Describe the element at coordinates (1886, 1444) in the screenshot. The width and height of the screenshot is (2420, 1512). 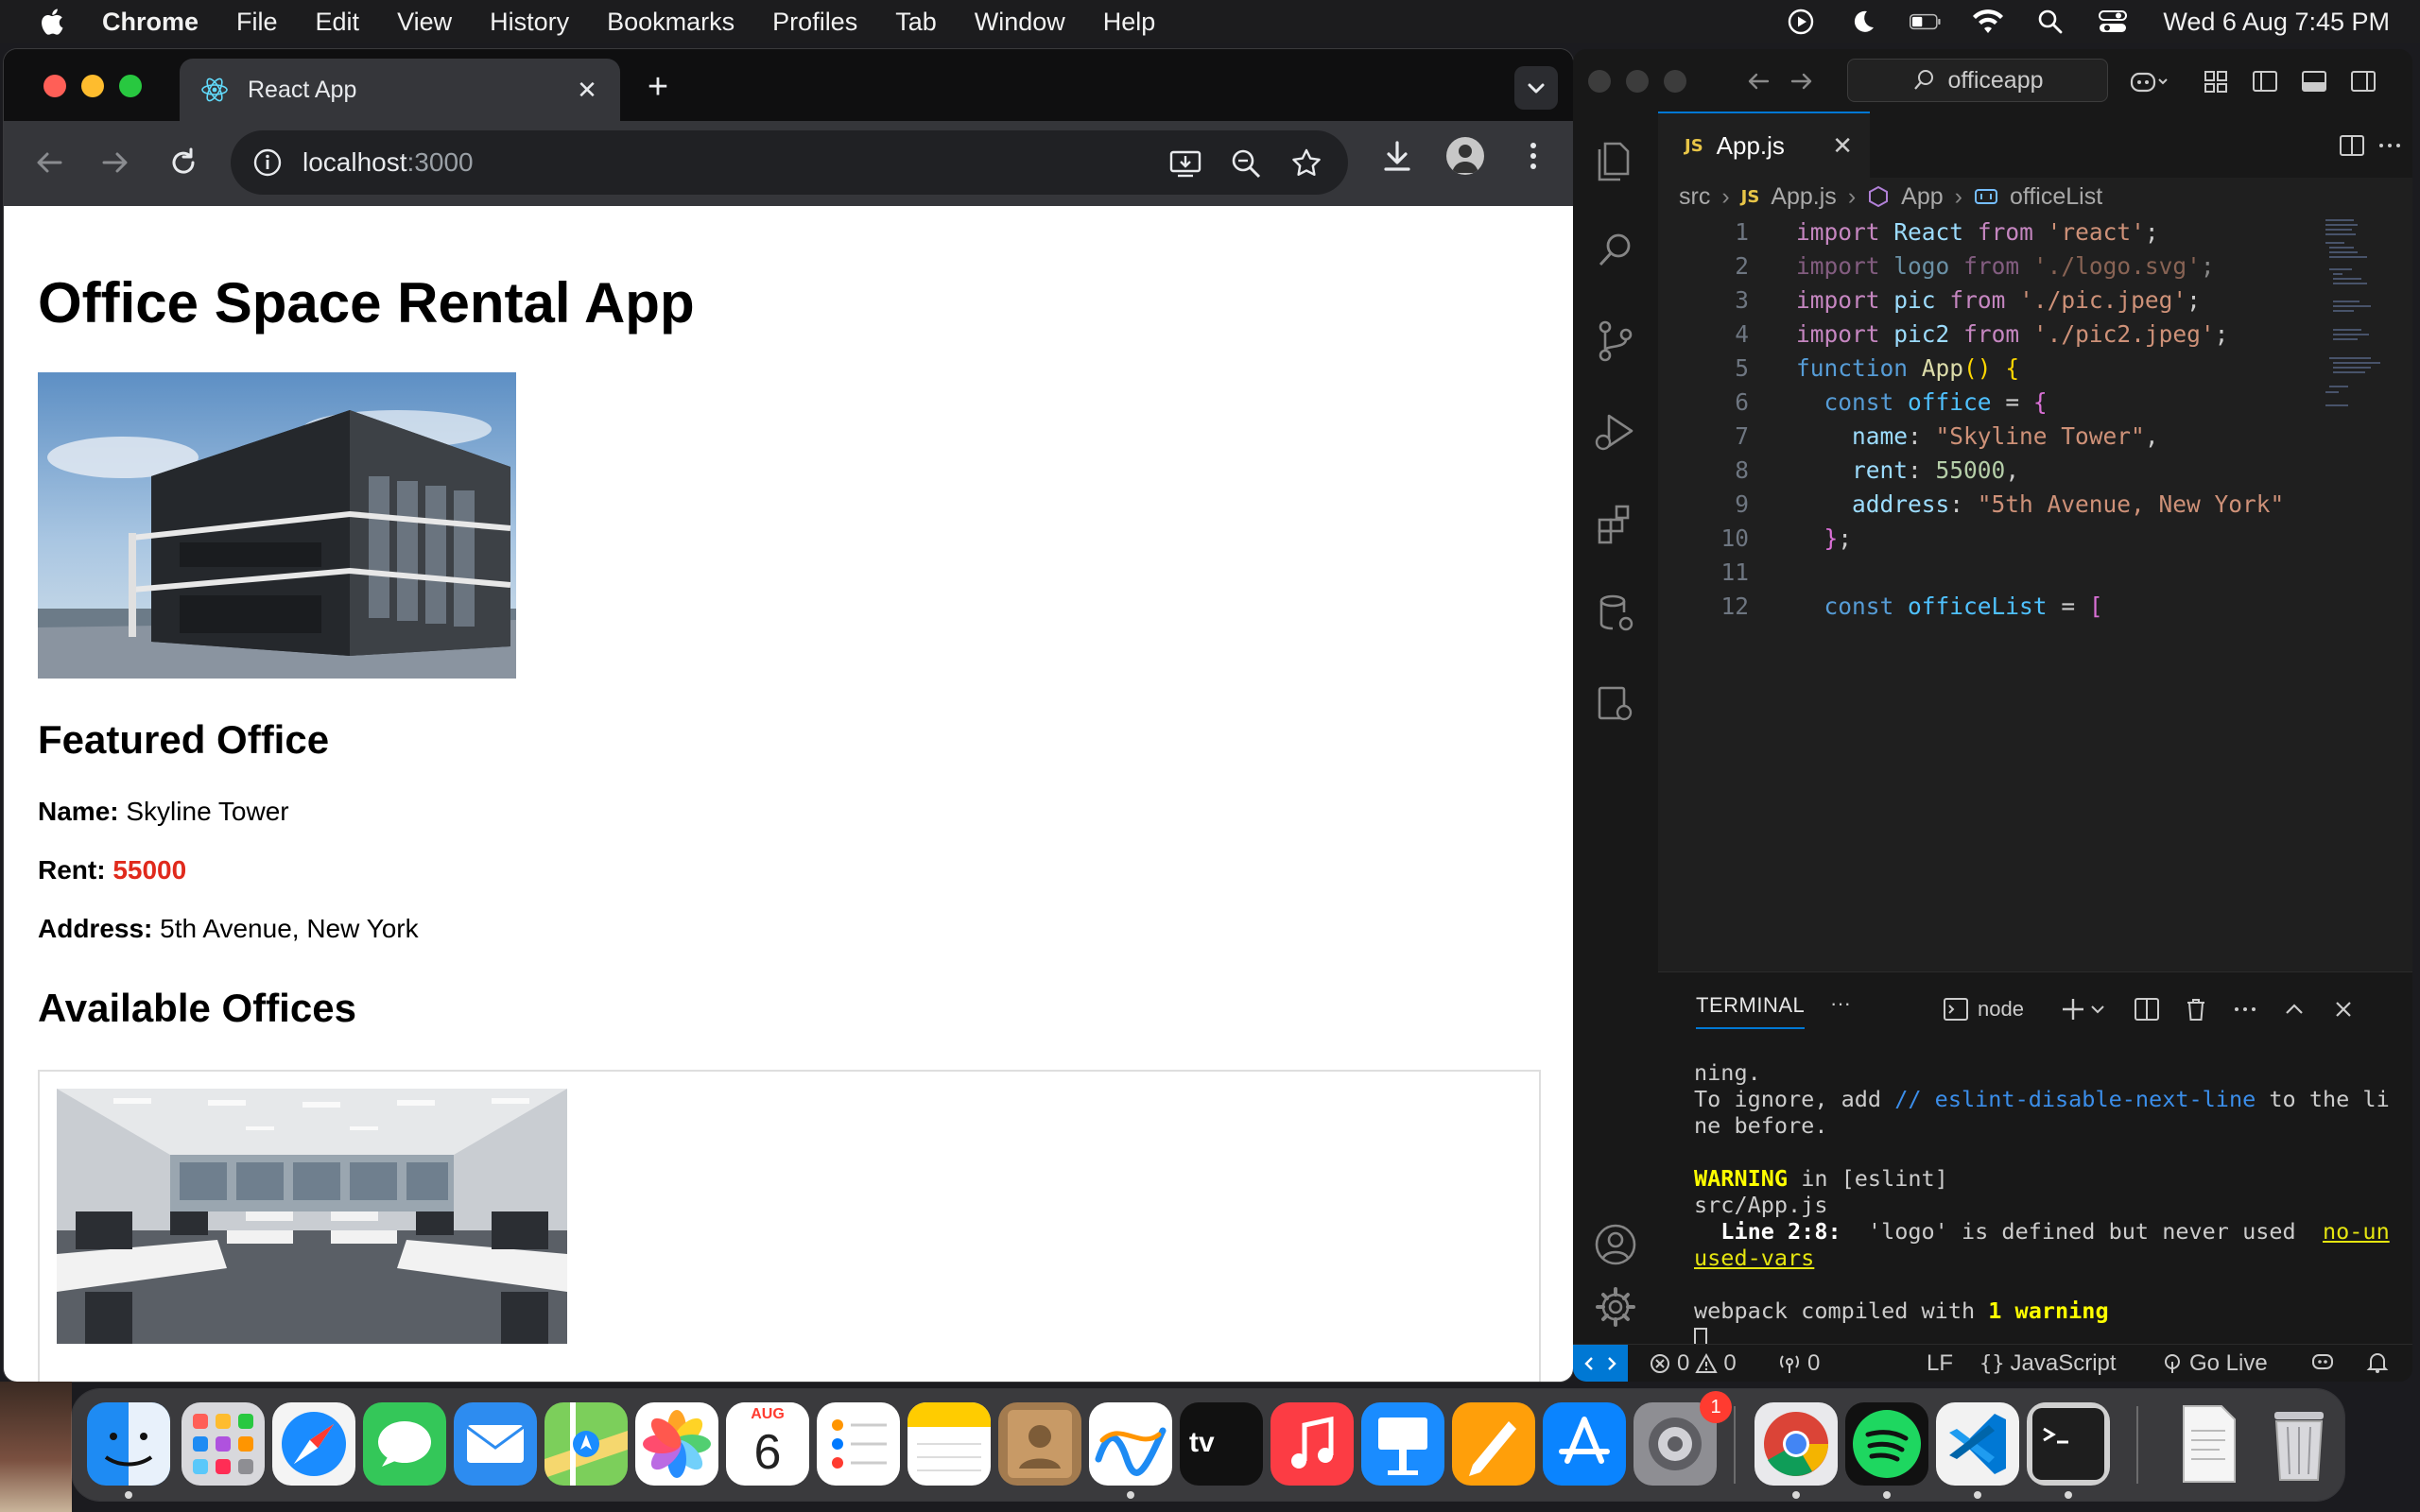
I see `dock-spotify` at that location.